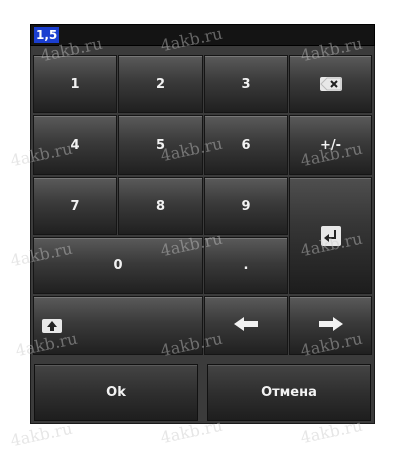 This screenshot has height=450, width=395. I want to click on sign-toggle-button: +/-, so click(330, 145).